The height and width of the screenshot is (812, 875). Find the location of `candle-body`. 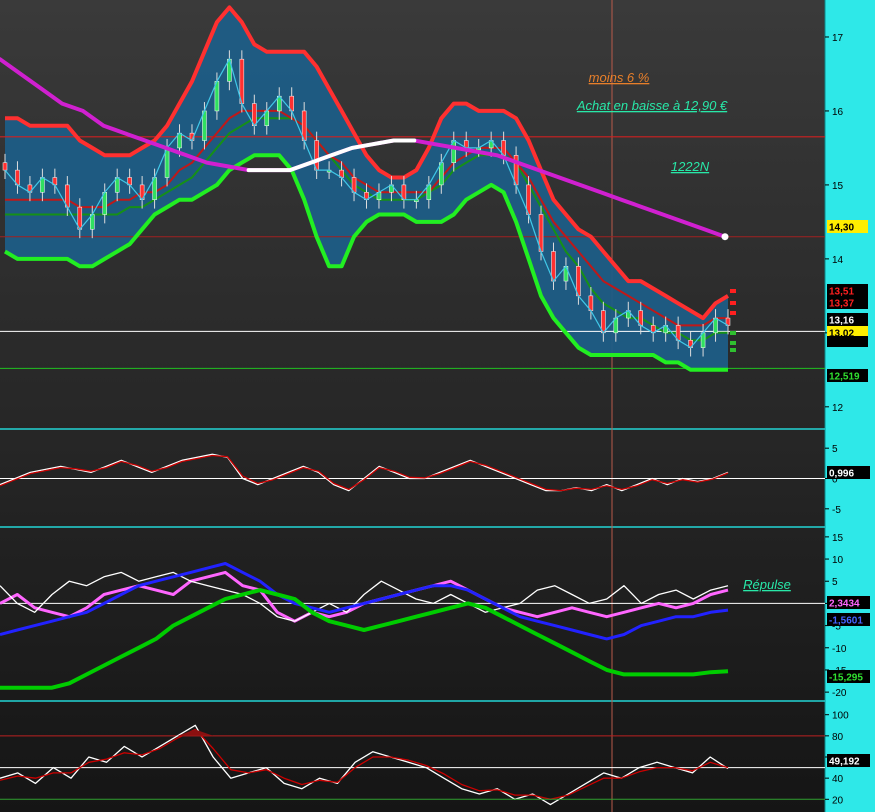

candle-body is located at coordinates (5, 166).